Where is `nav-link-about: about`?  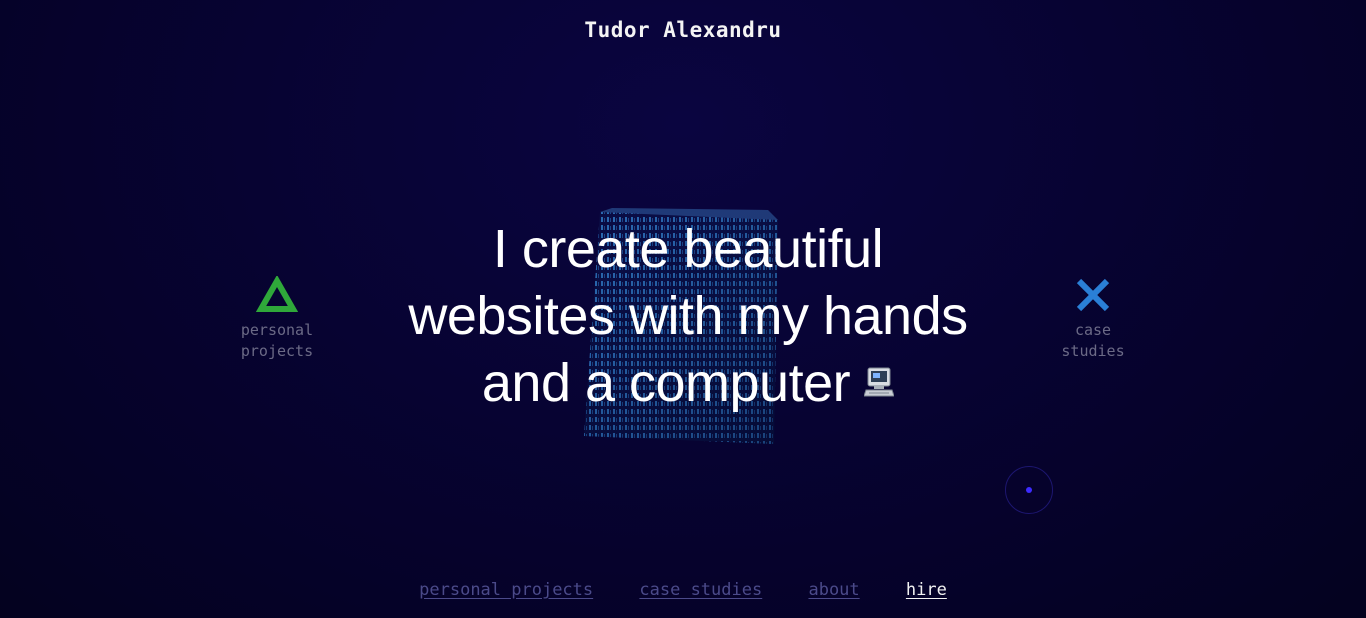
nav-link-about: about is located at coordinates (833, 590).